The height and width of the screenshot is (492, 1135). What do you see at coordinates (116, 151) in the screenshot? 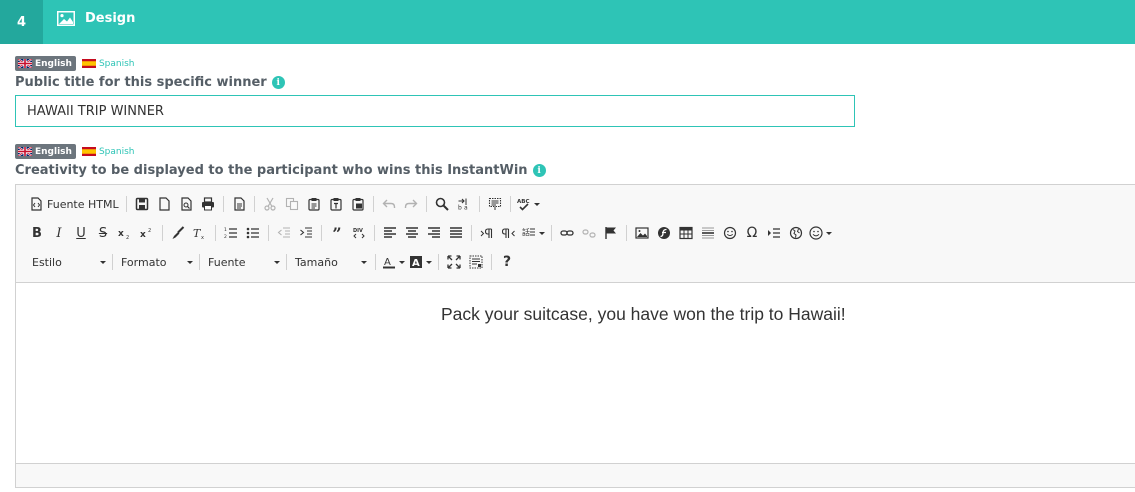
I see `language-label: Spanish` at bounding box center [116, 151].